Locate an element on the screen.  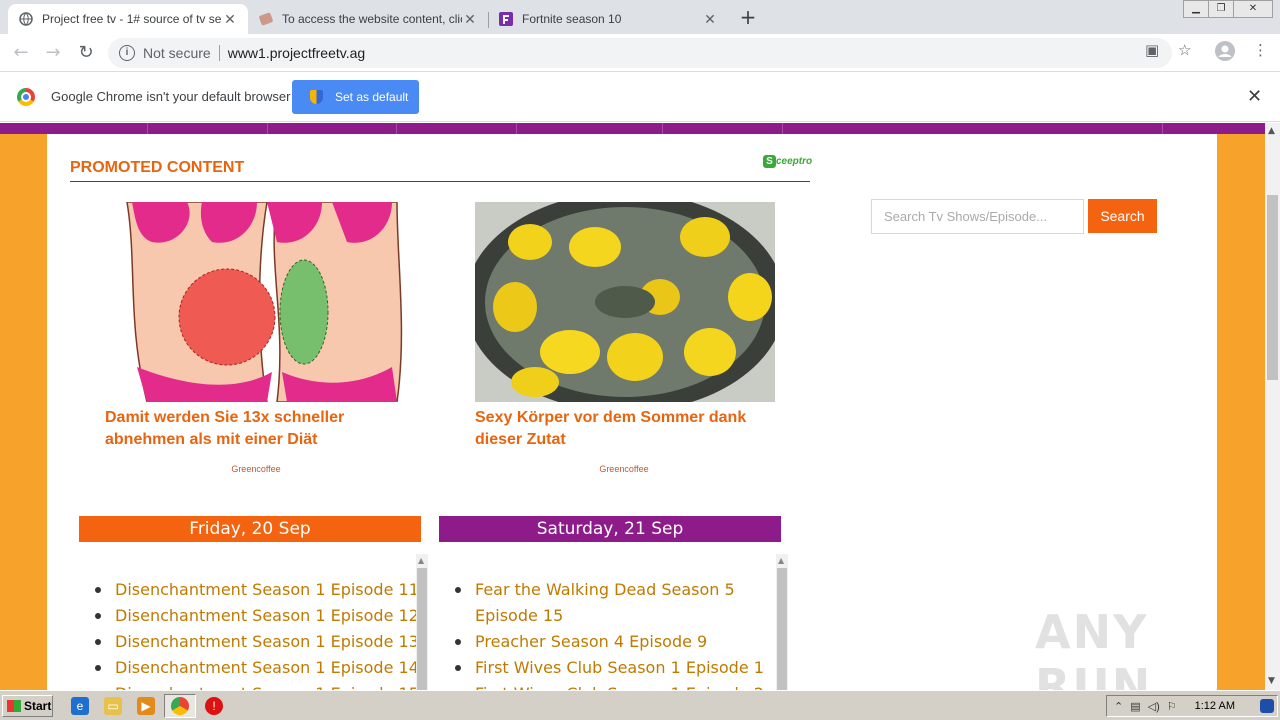
forward-button: → is located at coordinates (53, 53).